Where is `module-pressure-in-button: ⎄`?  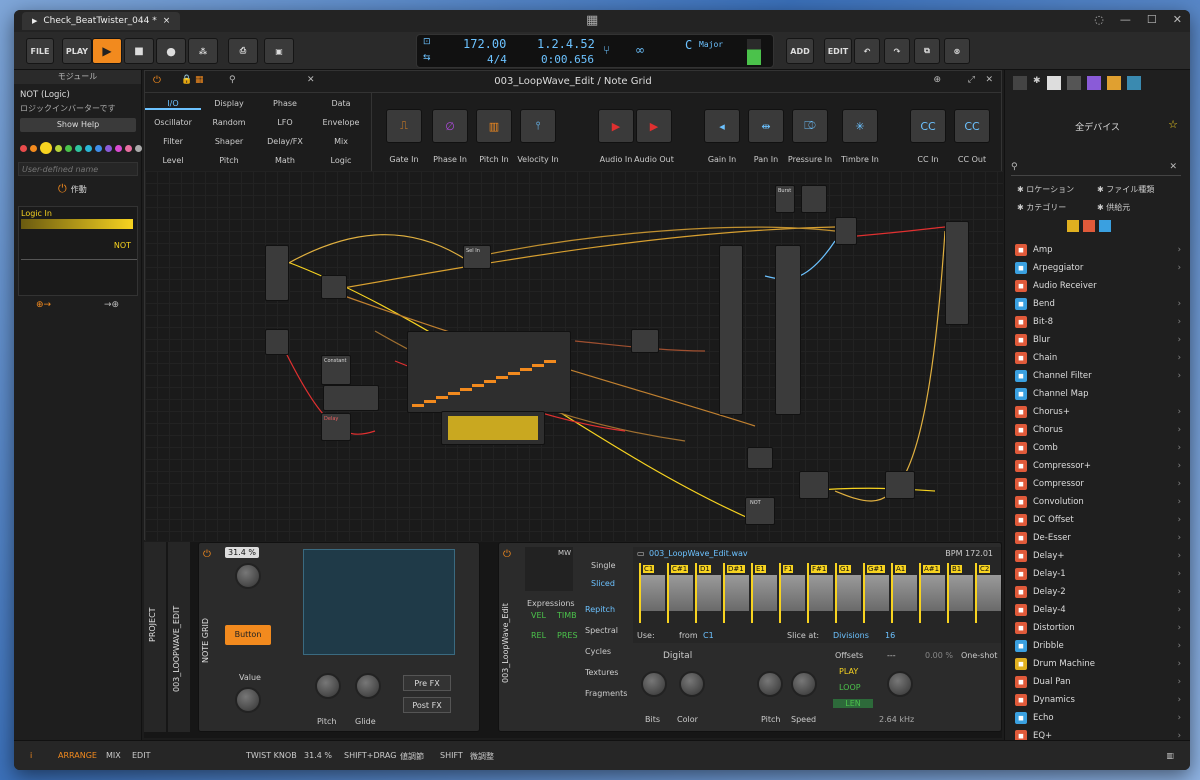
module-pressure-in-button: ⎄ is located at coordinates (810, 126).